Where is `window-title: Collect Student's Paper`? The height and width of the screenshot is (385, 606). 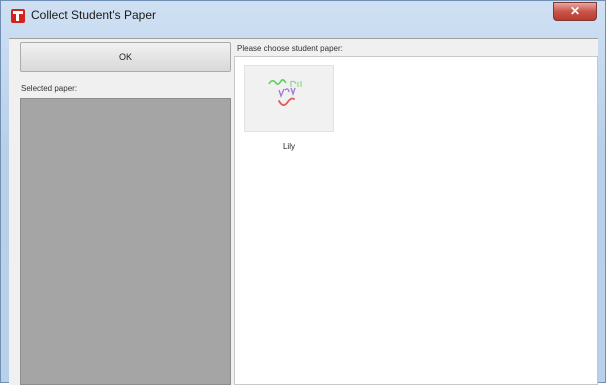
window-title: Collect Student's Paper is located at coordinates (94, 15).